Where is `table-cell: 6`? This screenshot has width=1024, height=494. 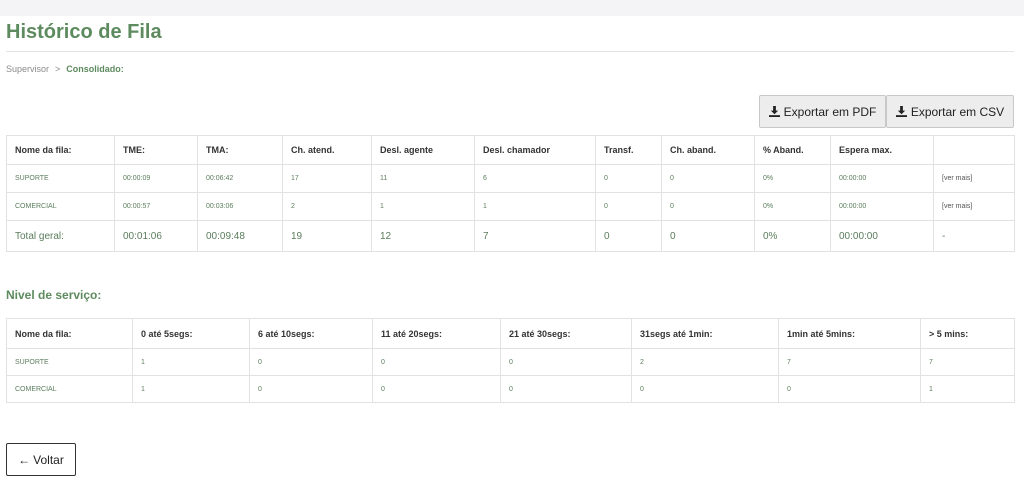 table-cell: 6 is located at coordinates (535, 178).